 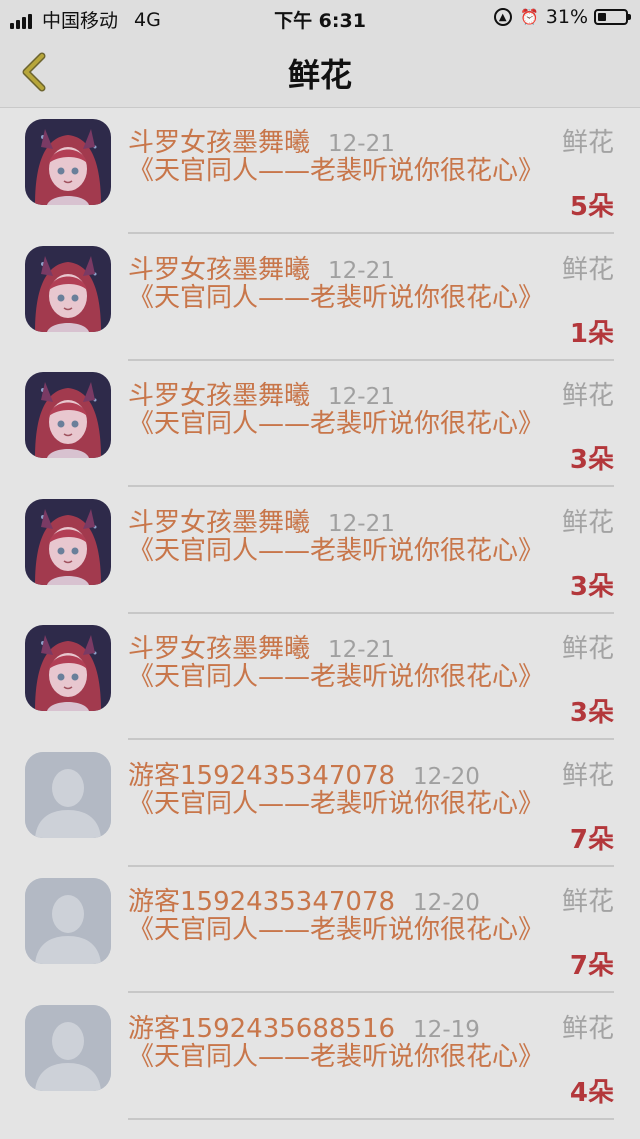 What do you see at coordinates (262, 1028) in the screenshot?
I see `sender-name-text: 游客1592435688516` at bounding box center [262, 1028].